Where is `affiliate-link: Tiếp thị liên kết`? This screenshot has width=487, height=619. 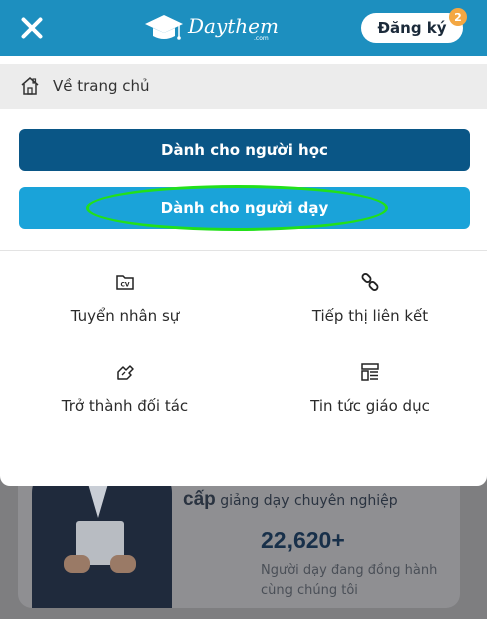 affiliate-link: Tiếp thị liên kết is located at coordinates (370, 298).